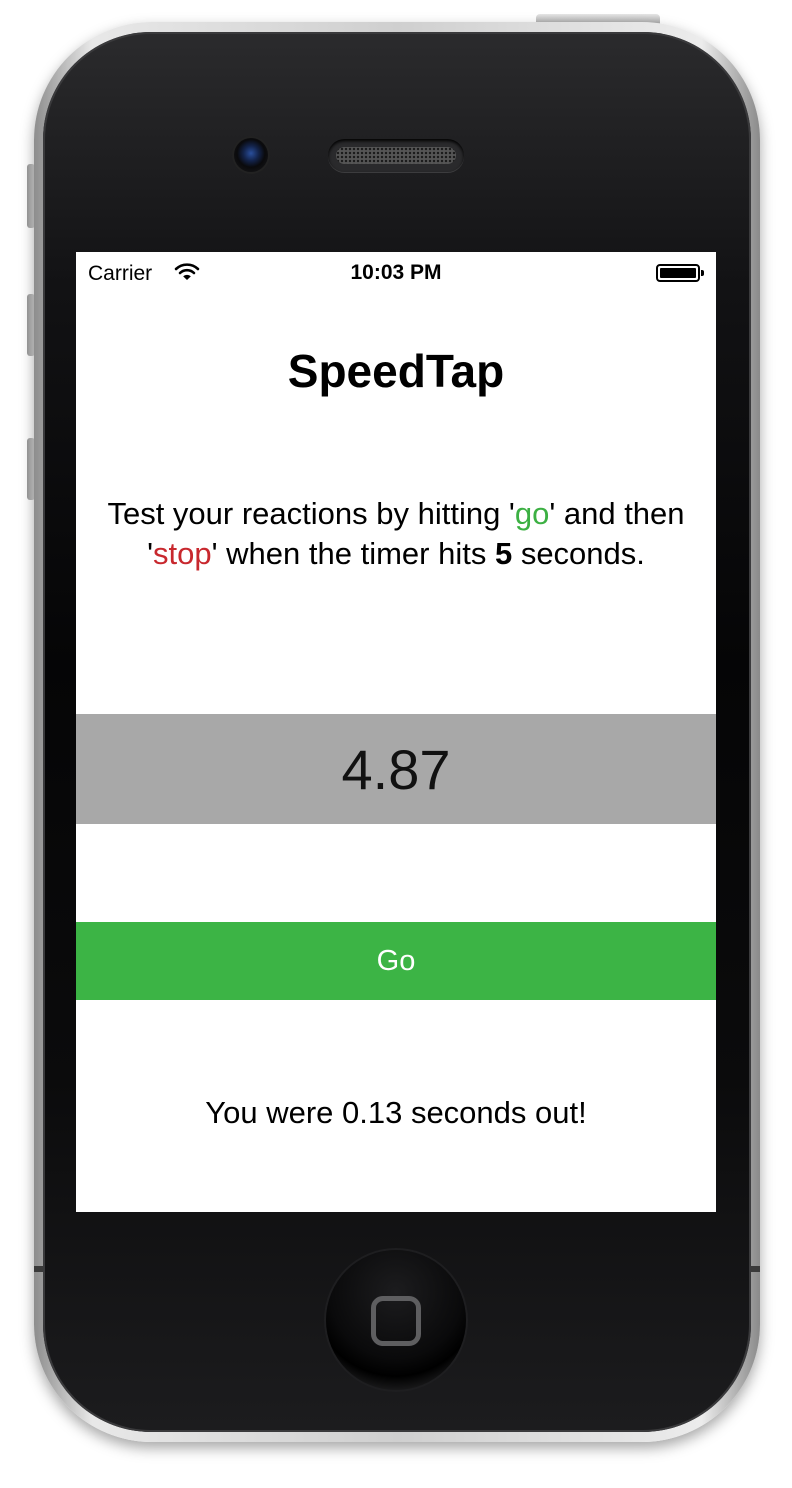 This screenshot has width=792, height=1488. I want to click on earpiece-speaker, so click(396, 155).